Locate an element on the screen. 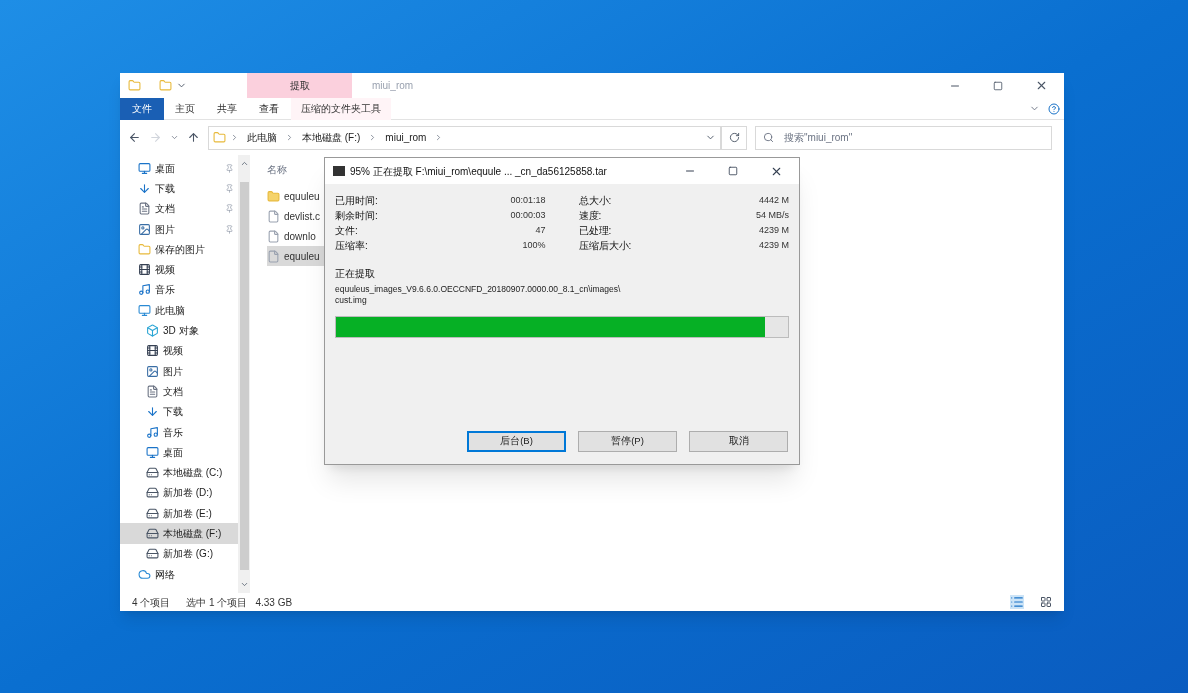  refresh-icon is located at coordinates (734, 137).